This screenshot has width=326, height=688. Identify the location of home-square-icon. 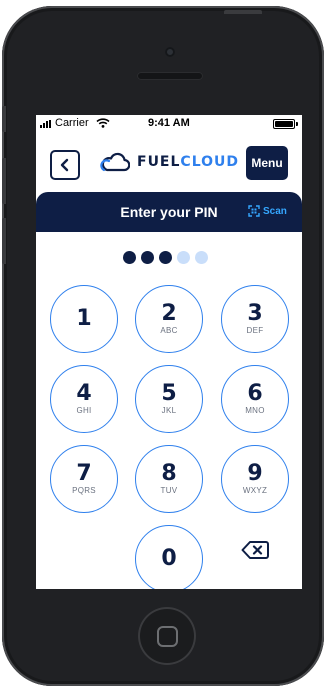
(167, 636).